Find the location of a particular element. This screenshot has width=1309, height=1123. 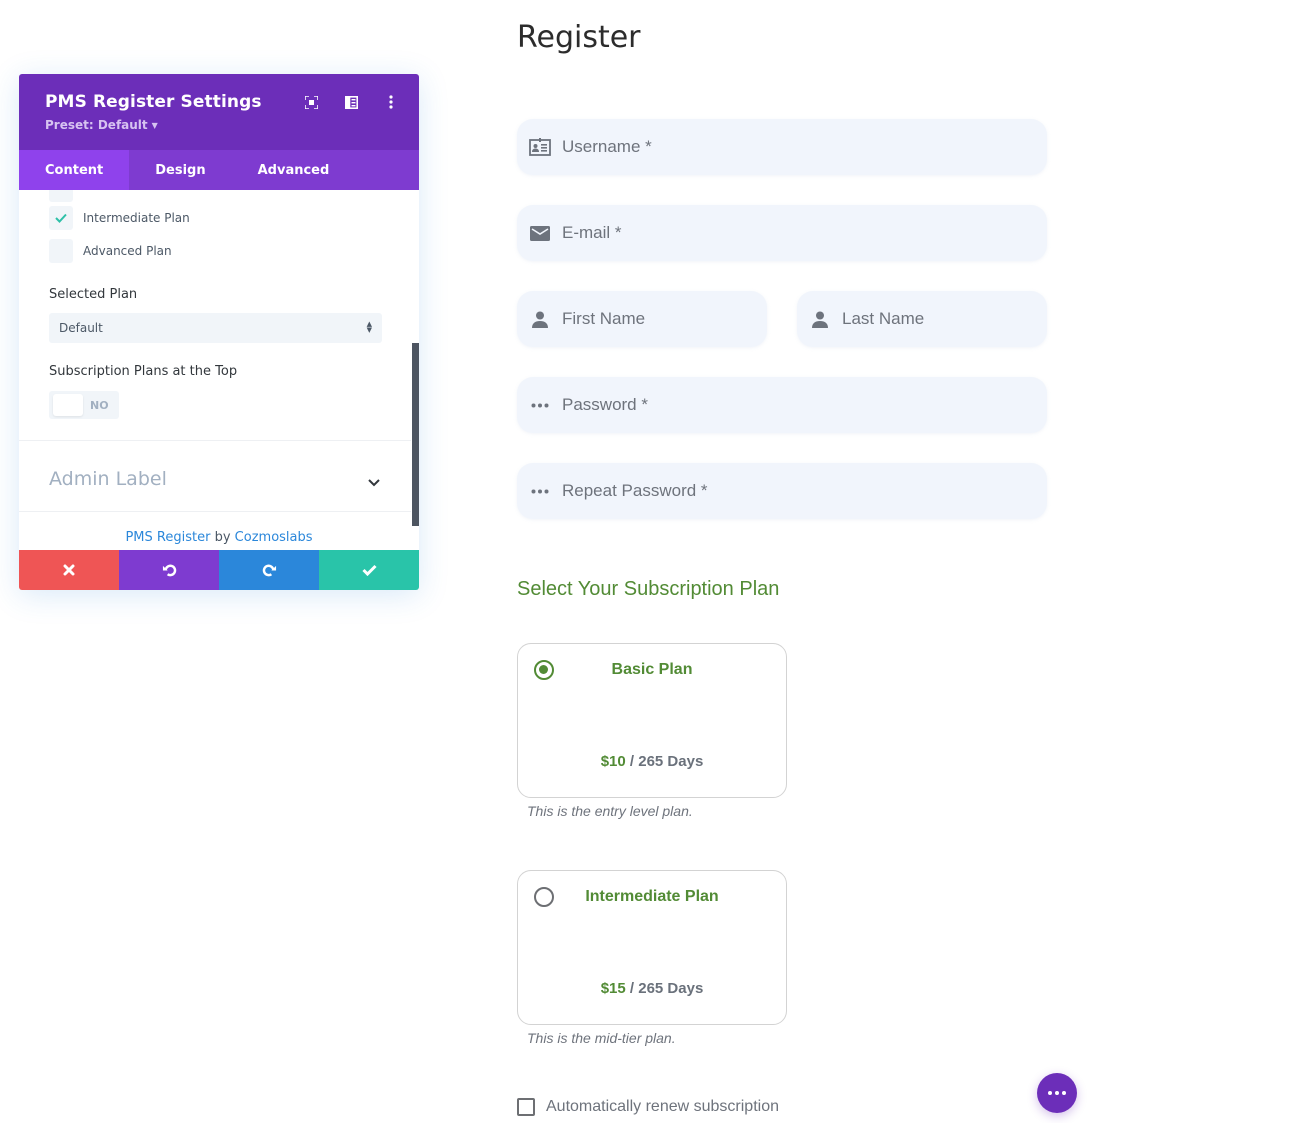

plan-price: $10 / 265 Days is located at coordinates (652, 761).